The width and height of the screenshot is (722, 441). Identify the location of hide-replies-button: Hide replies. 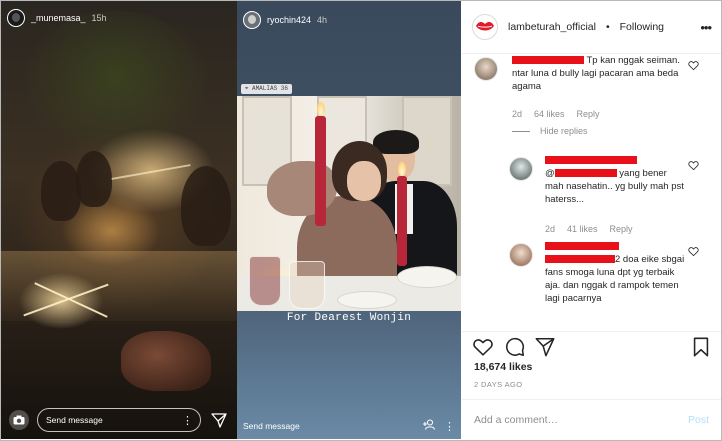
(550, 131).